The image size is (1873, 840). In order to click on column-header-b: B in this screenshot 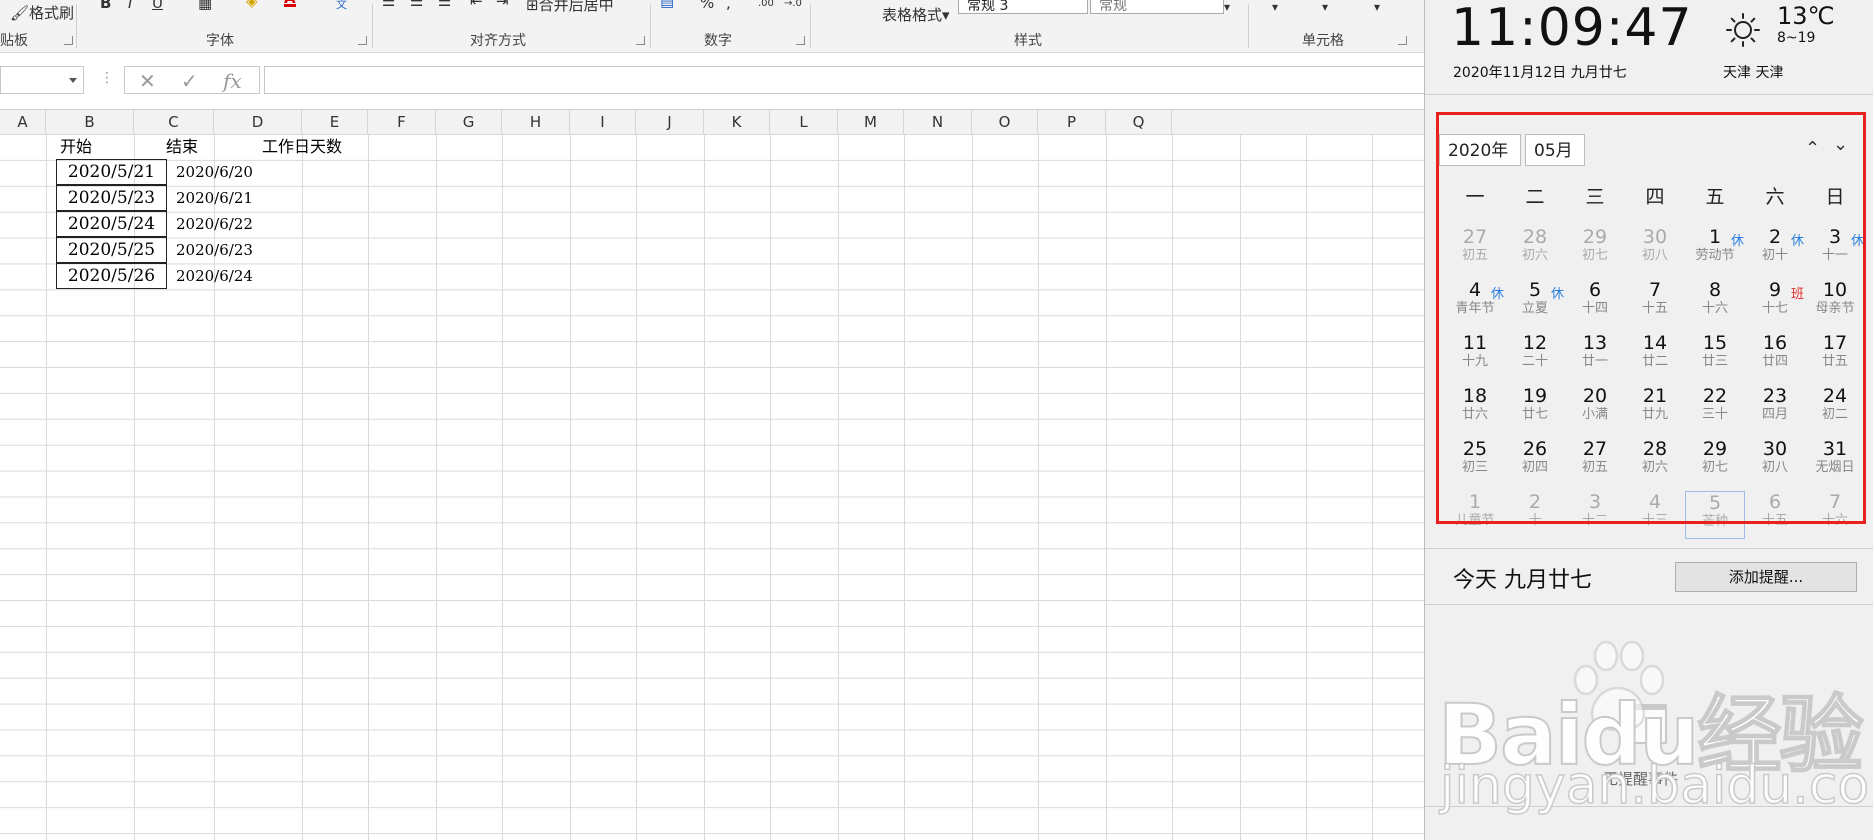, I will do `click(90, 122)`.